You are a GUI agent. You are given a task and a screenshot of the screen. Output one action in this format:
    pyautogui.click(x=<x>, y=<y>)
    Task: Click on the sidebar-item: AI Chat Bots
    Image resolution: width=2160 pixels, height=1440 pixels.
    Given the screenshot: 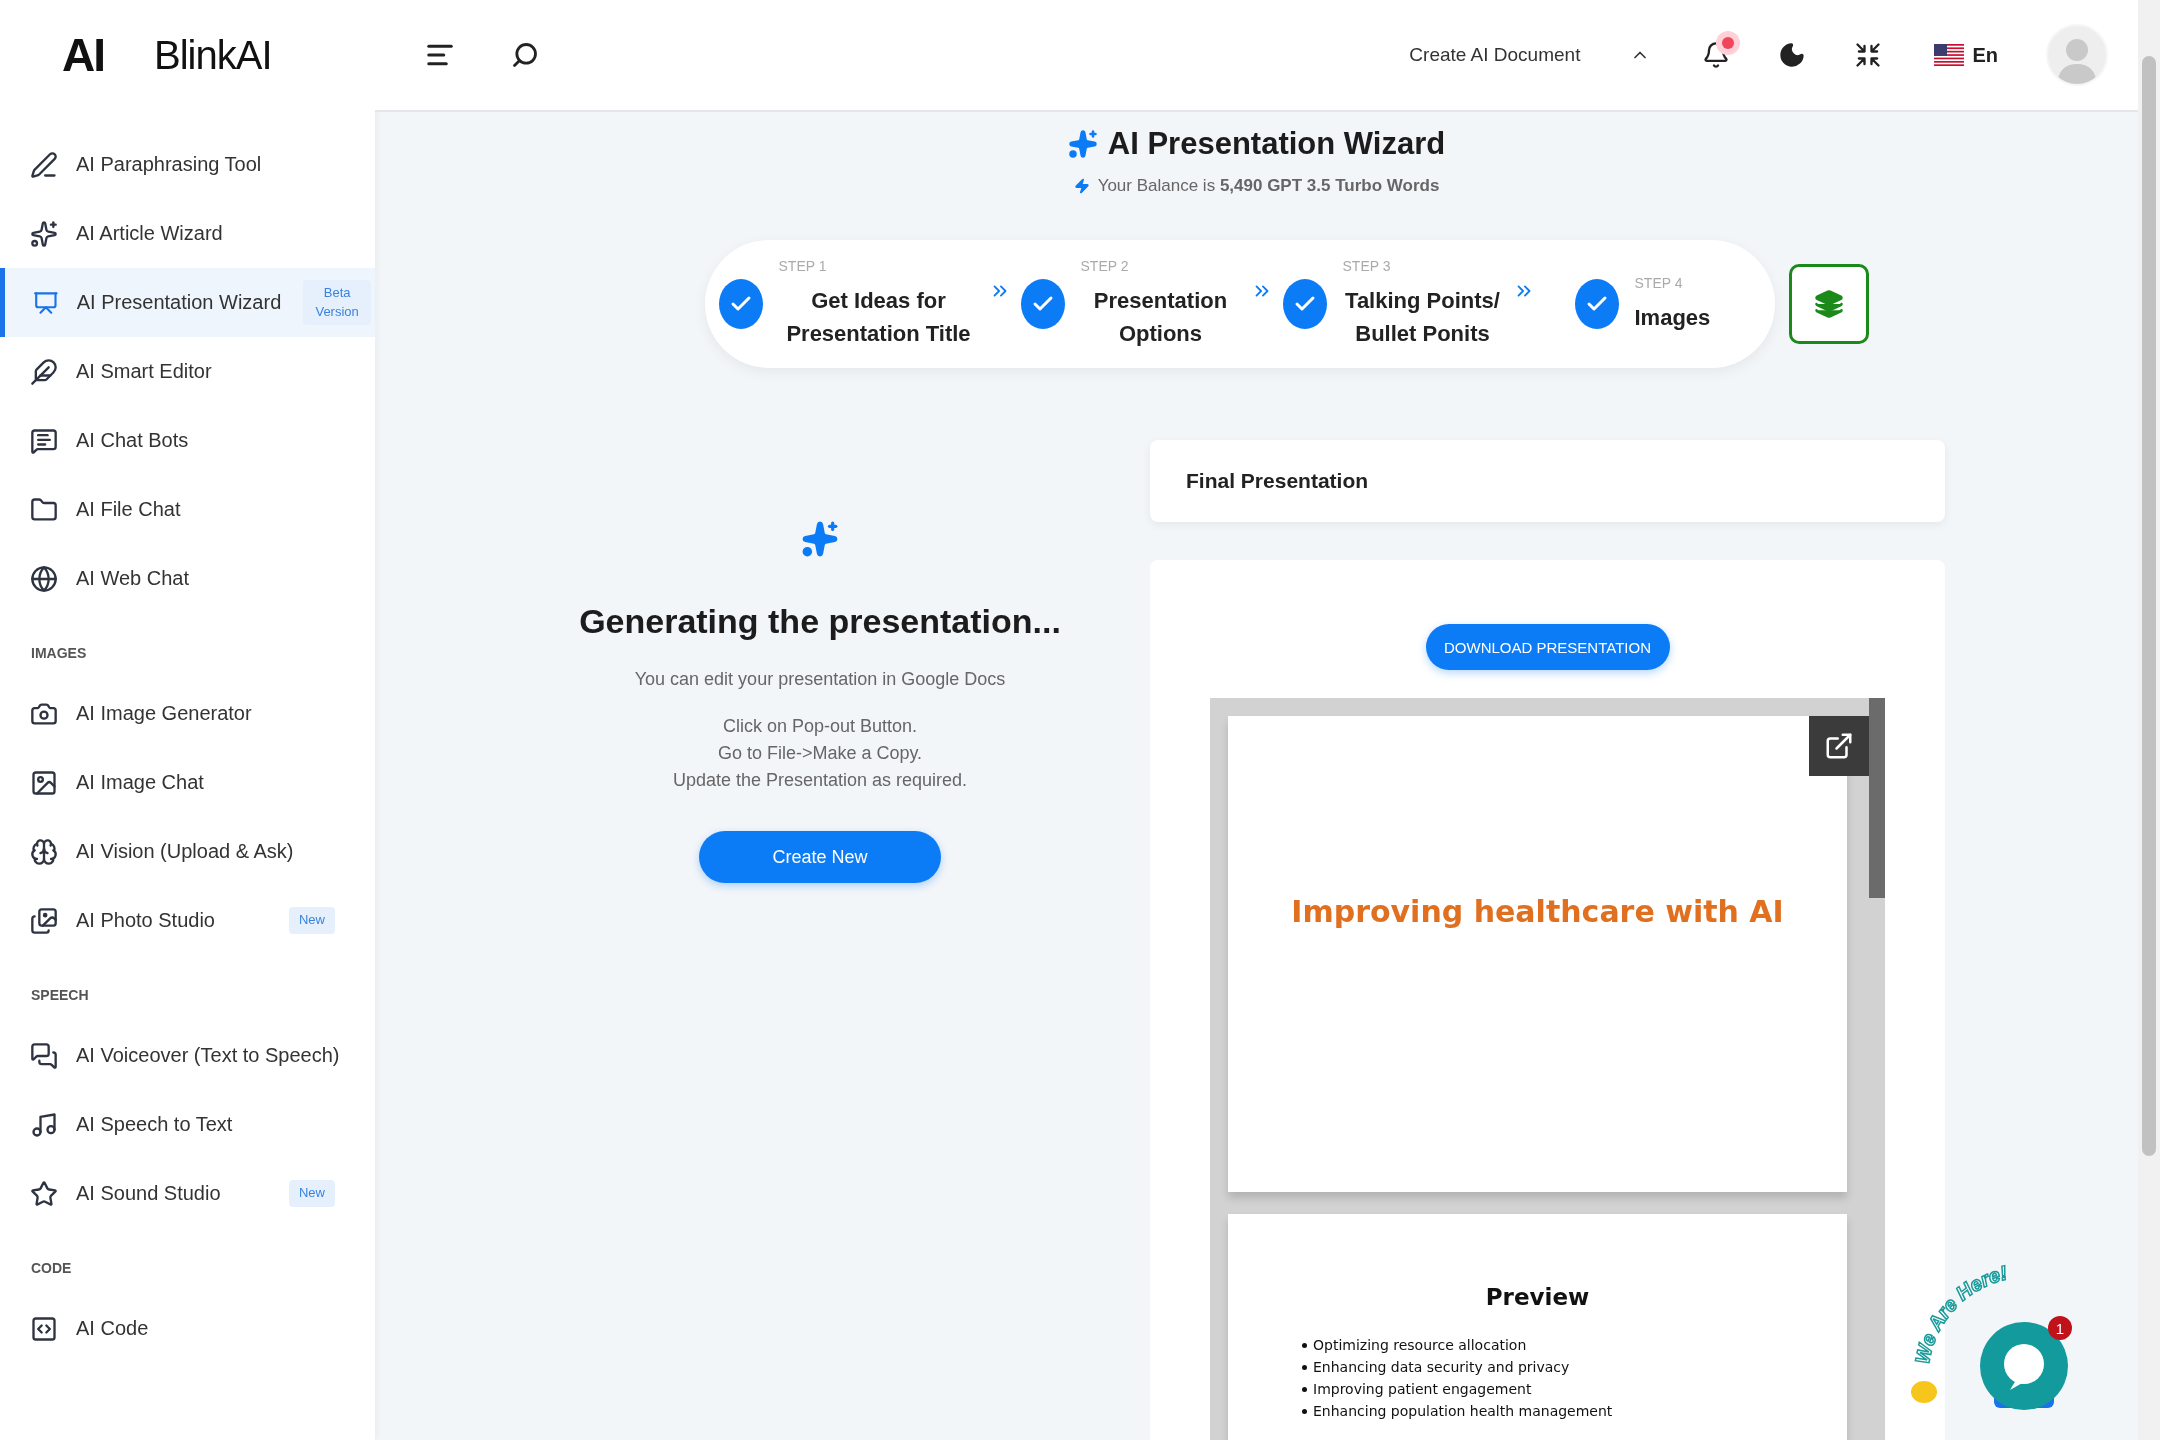 What is the action you would take?
    pyautogui.click(x=187, y=440)
    